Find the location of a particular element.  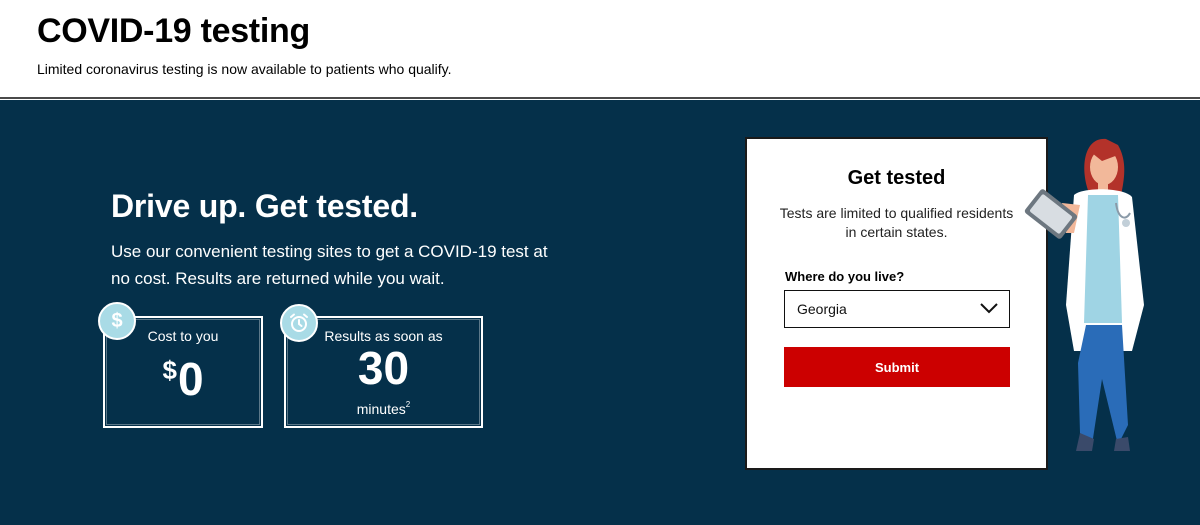

dollar-icon: $ is located at coordinates (117, 321).